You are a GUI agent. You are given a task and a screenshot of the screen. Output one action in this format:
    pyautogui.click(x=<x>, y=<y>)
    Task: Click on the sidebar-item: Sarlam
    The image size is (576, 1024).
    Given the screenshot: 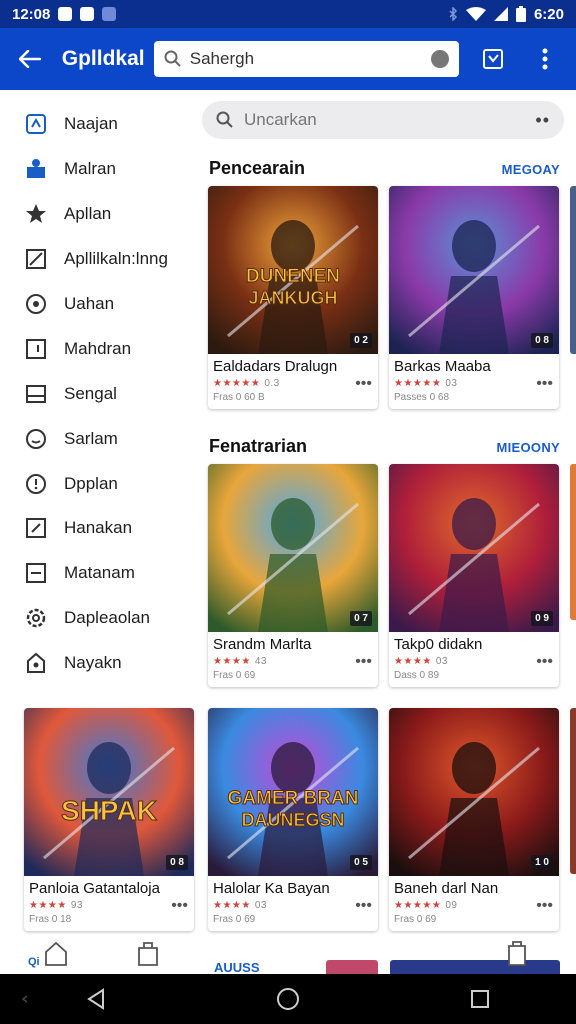 What is the action you would take?
    pyautogui.click(x=98, y=438)
    